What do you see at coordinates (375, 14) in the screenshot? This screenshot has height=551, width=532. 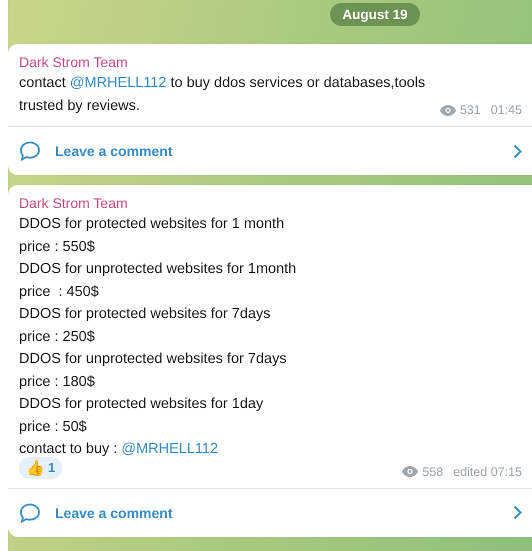 I see `date-badge: August 19` at bounding box center [375, 14].